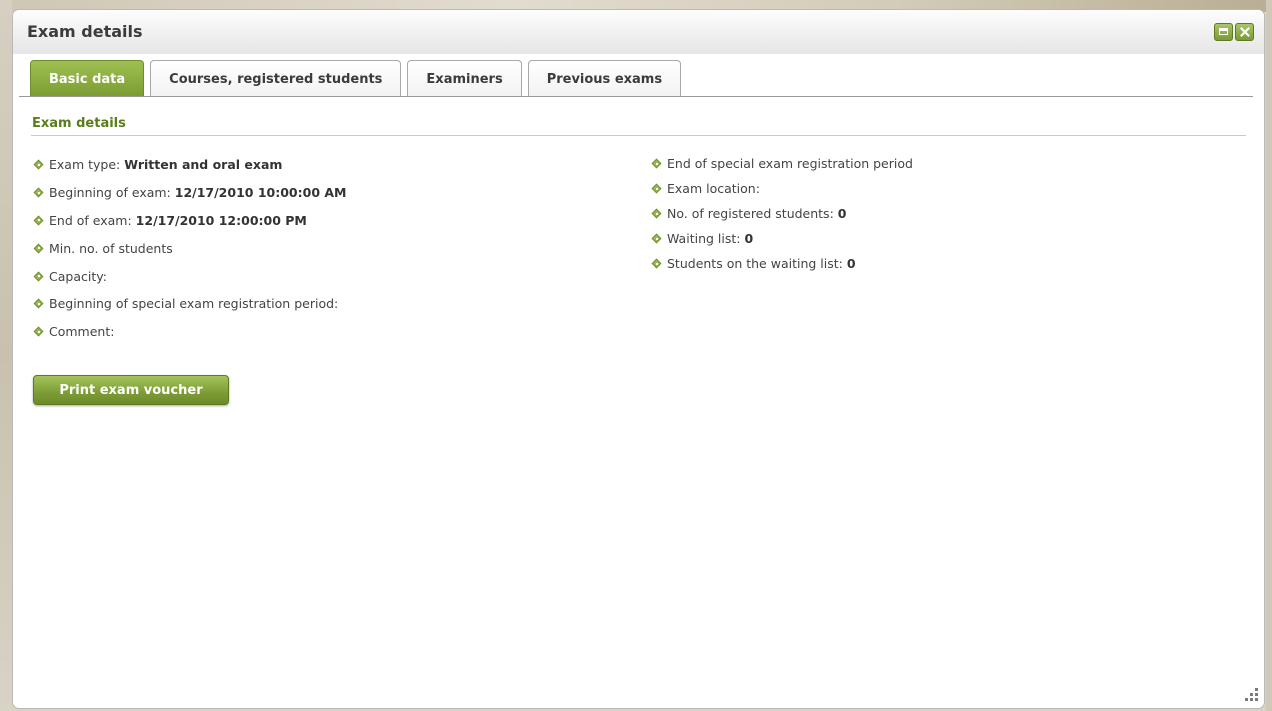 The height and width of the screenshot is (711, 1272). Describe the element at coordinates (276, 78) in the screenshot. I see `tab-courses-registered-students: Courses, registered students` at that location.